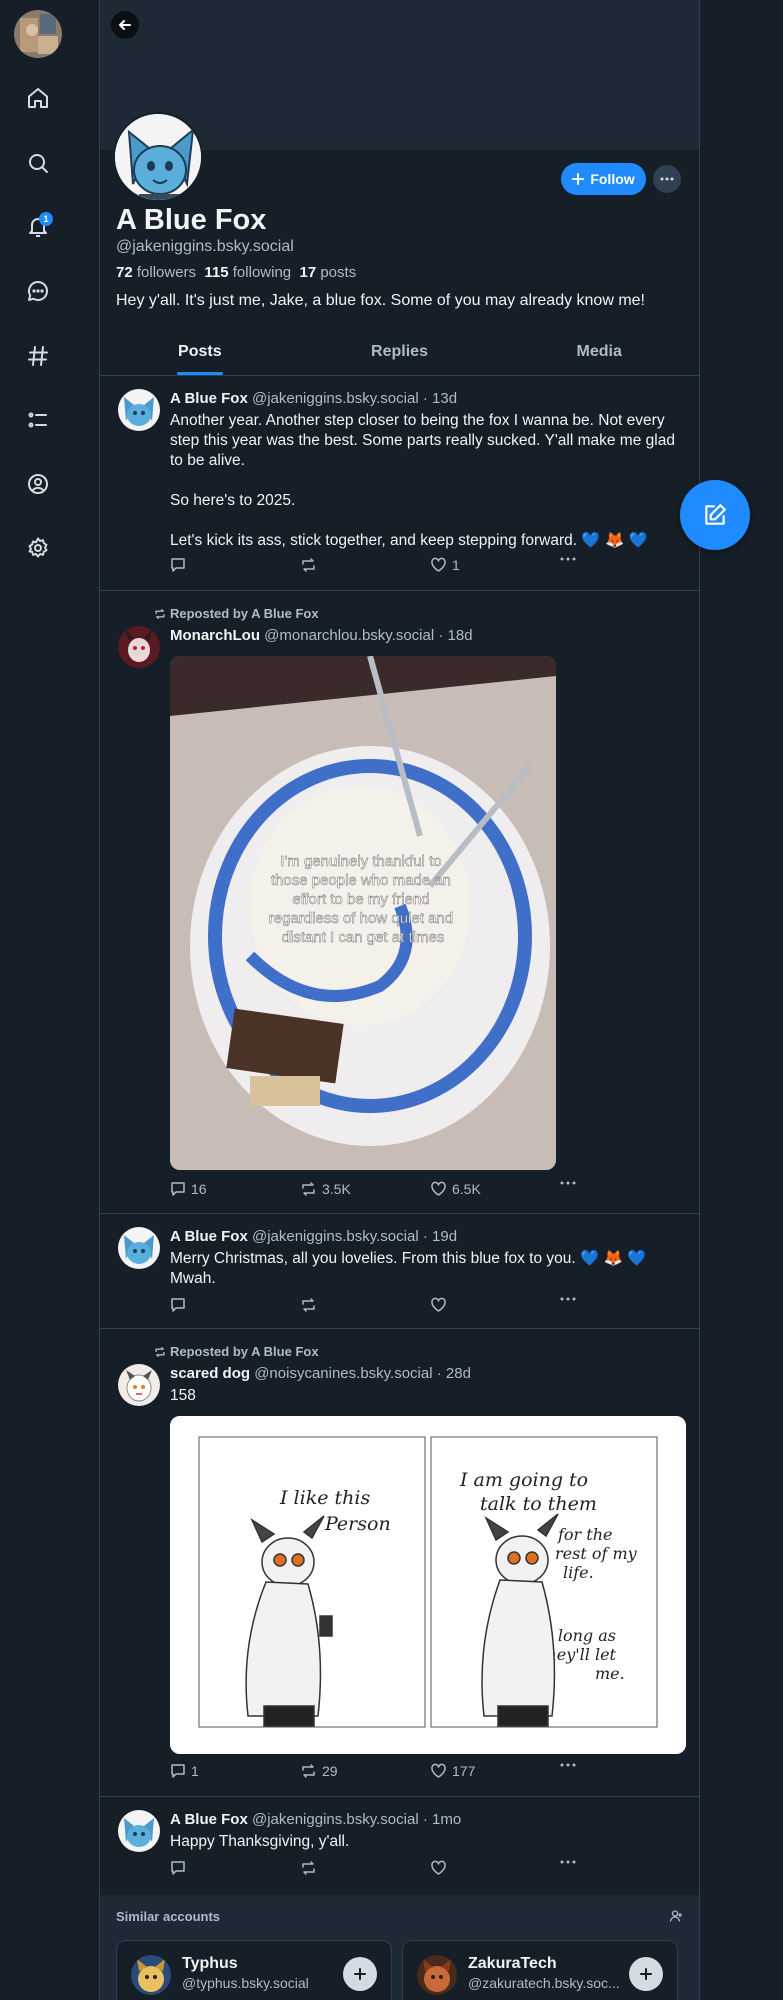  I want to click on arrow-left-icon, so click(125, 25).